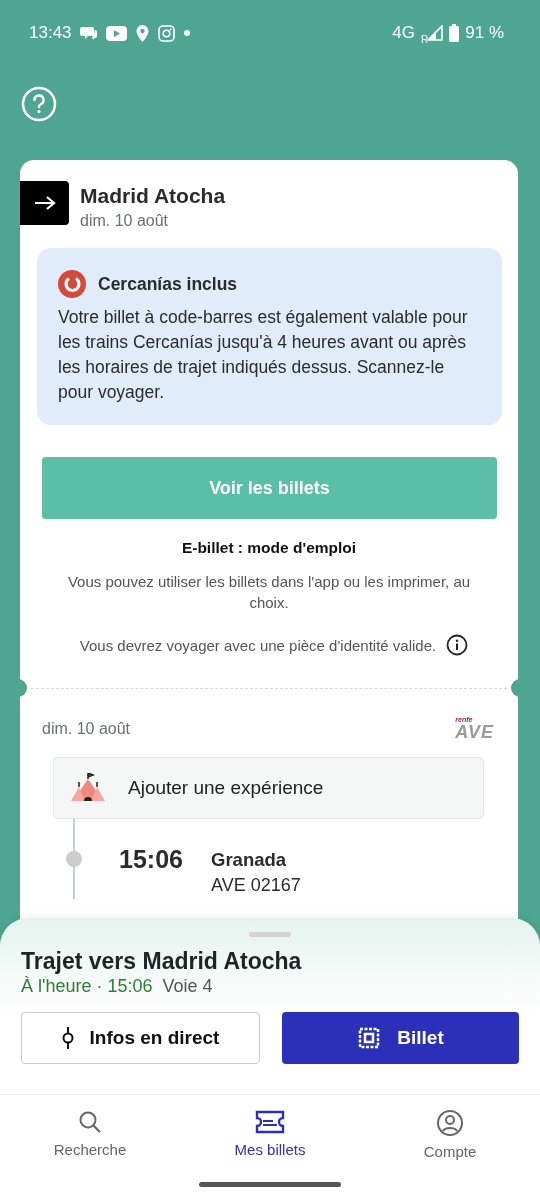 This screenshot has width=540, height=1200. What do you see at coordinates (151, 859) in the screenshot?
I see `departure-time: 15:06` at bounding box center [151, 859].